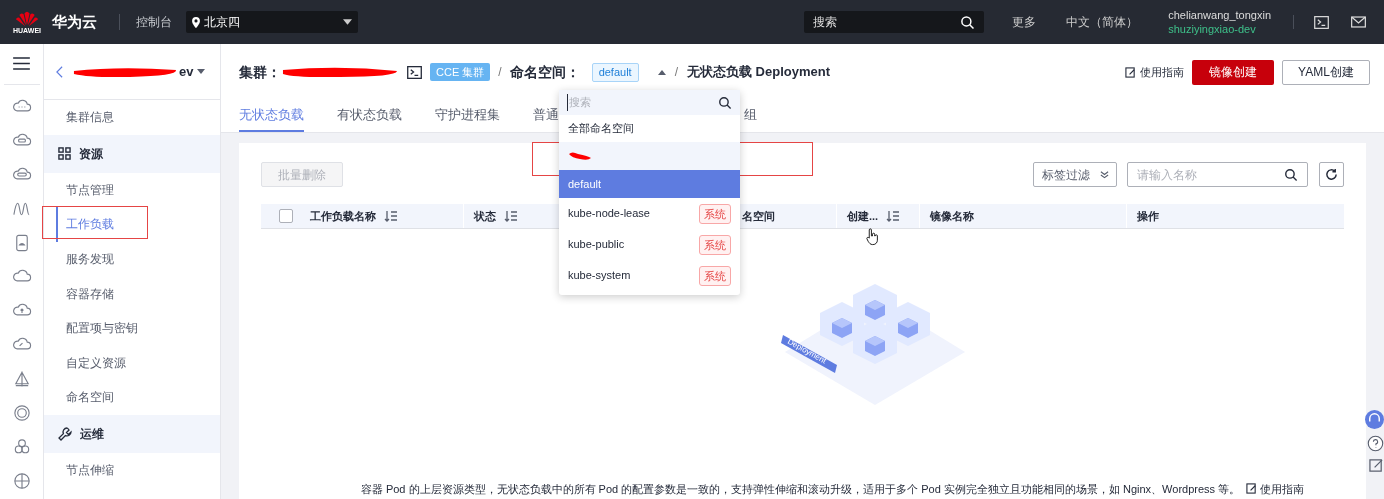 This screenshot has width=1384, height=499. I want to click on cluster-name-fragment: ev, so click(186, 71).